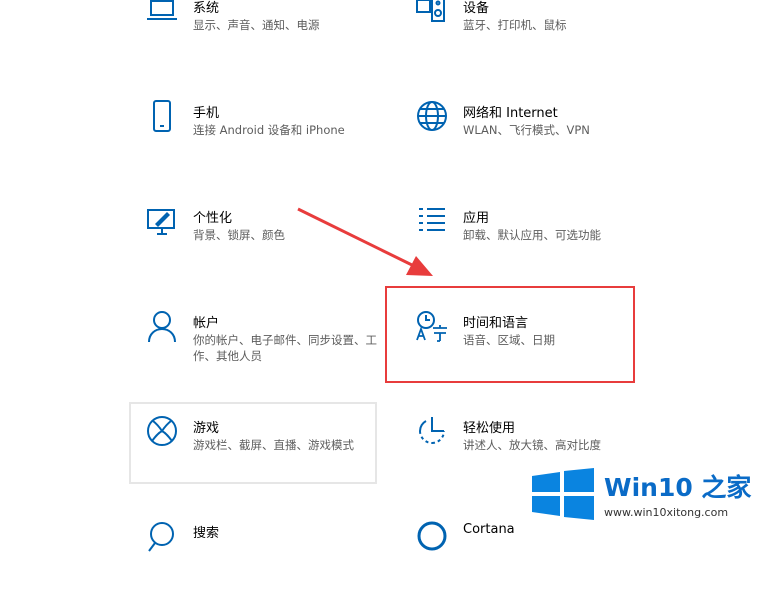 Image resolution: width=760 pixels, height=599 pixels. What do you see at coordinates (256, 25) in the screenshot?
I see `tile-description: 显示、声音、通知、电源` at bounding box center [256, 25].